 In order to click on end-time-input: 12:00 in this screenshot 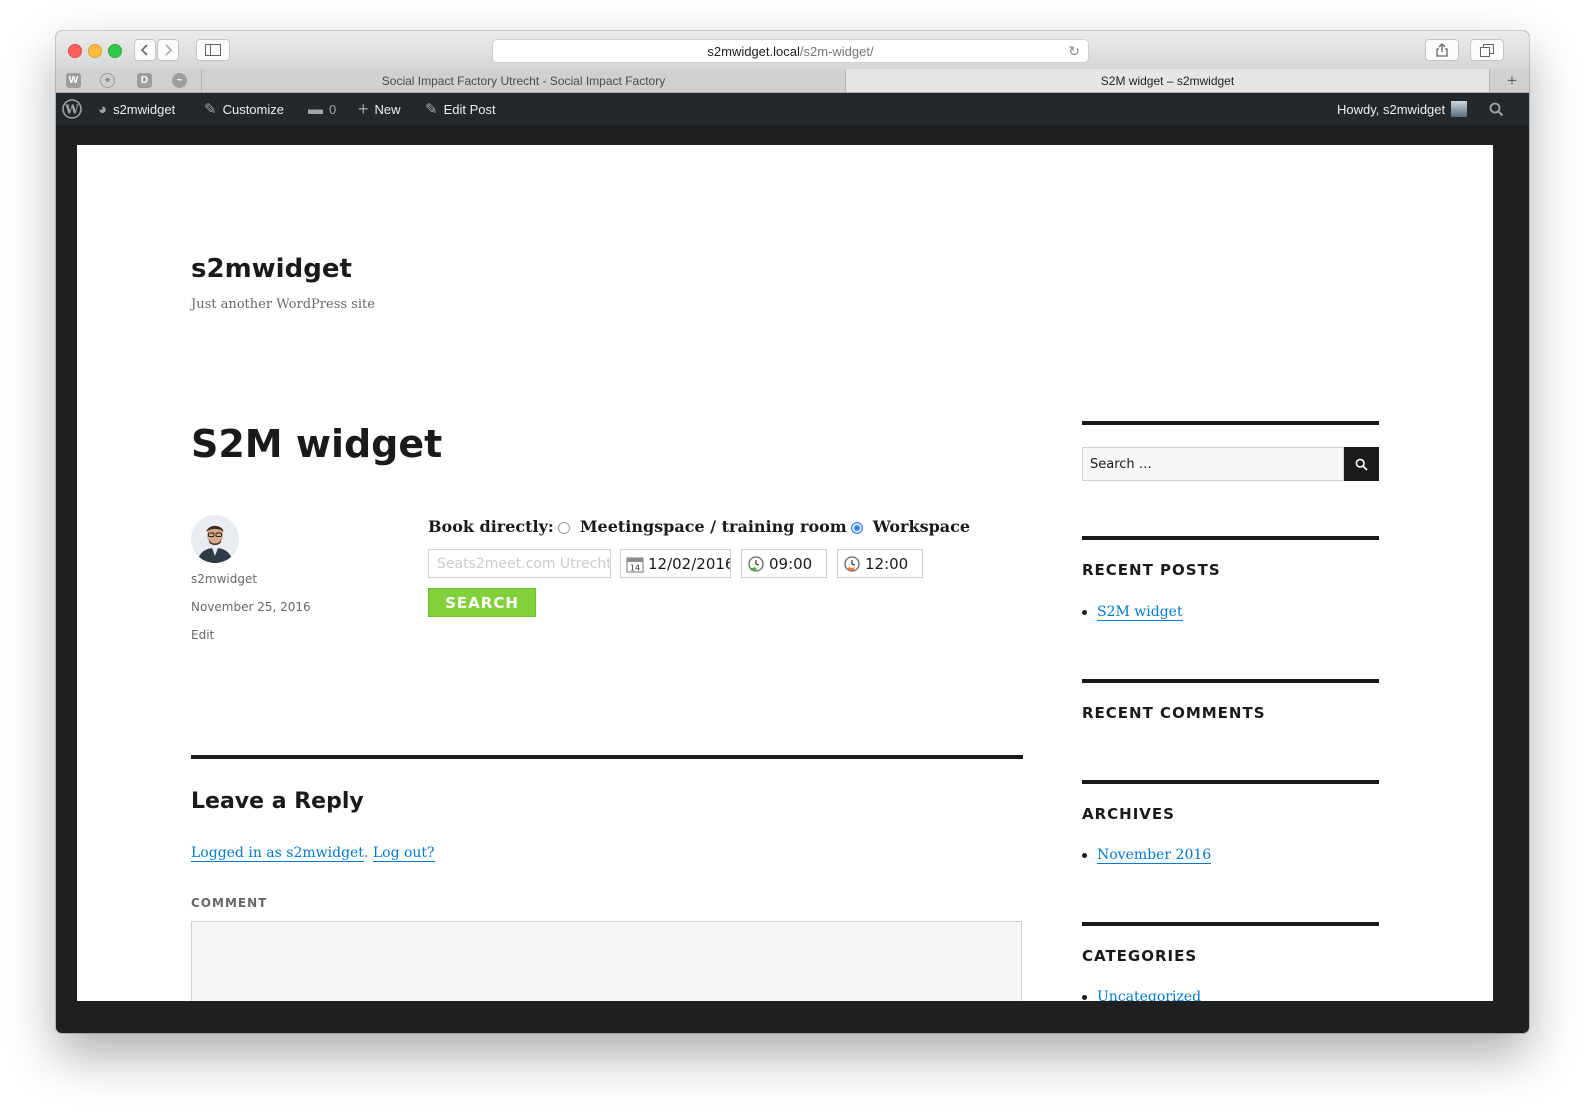, I will do `click(880, 563)`.